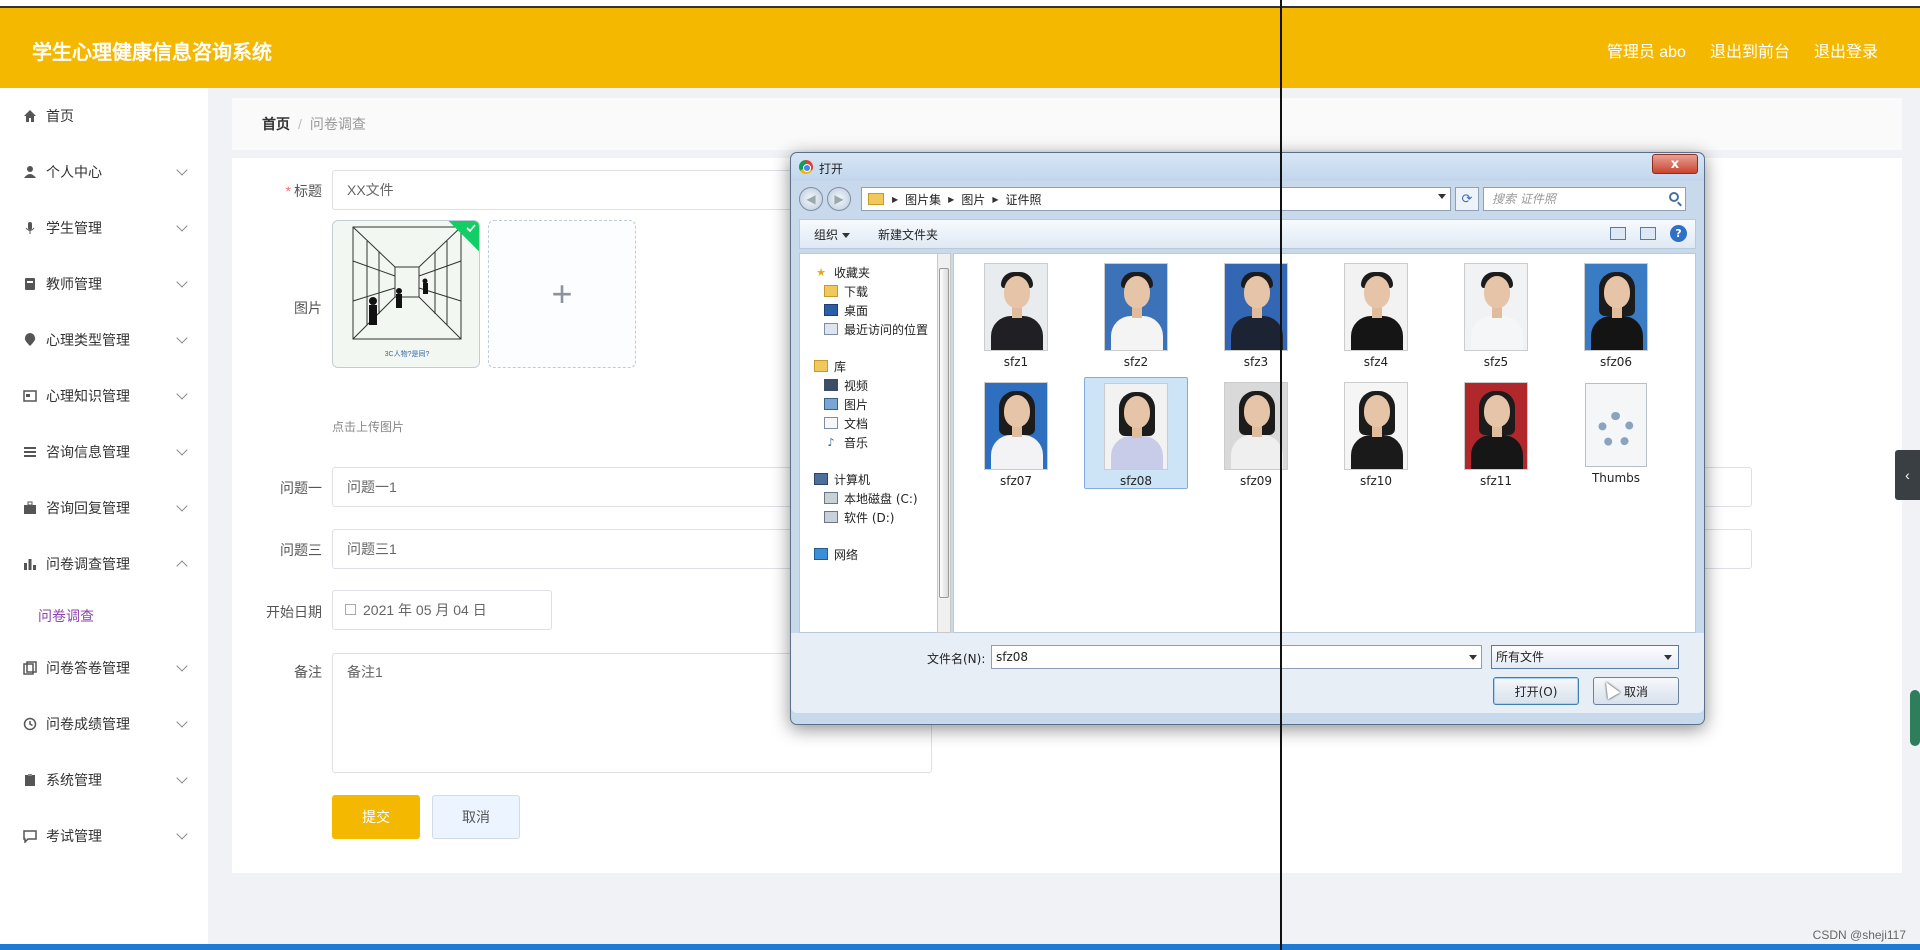 The height and width of the screenshot is (950, 1920). Describe the element at coordinates (1907, 475) in the screenshot. I see `collapse-tab: ‹` at that location.